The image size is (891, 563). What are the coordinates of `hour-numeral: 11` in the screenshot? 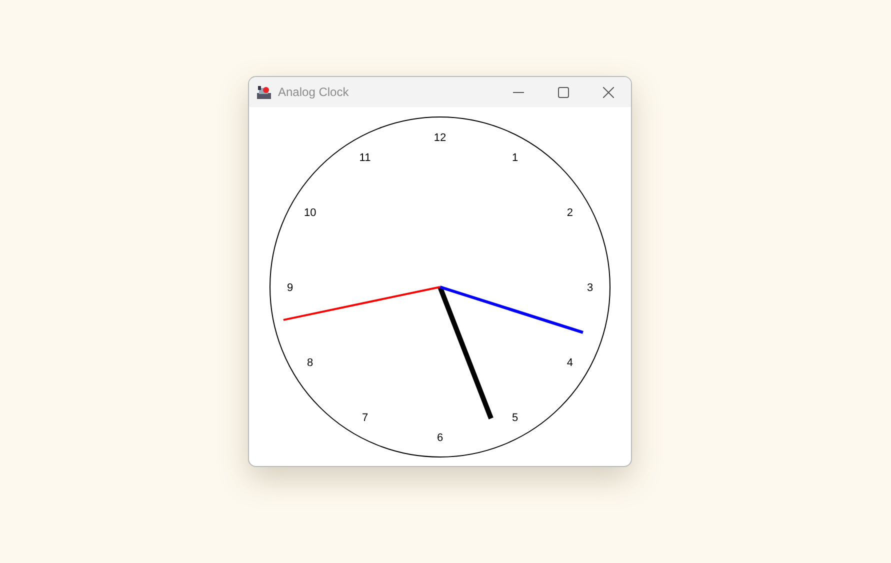 It's located at (365, 158).